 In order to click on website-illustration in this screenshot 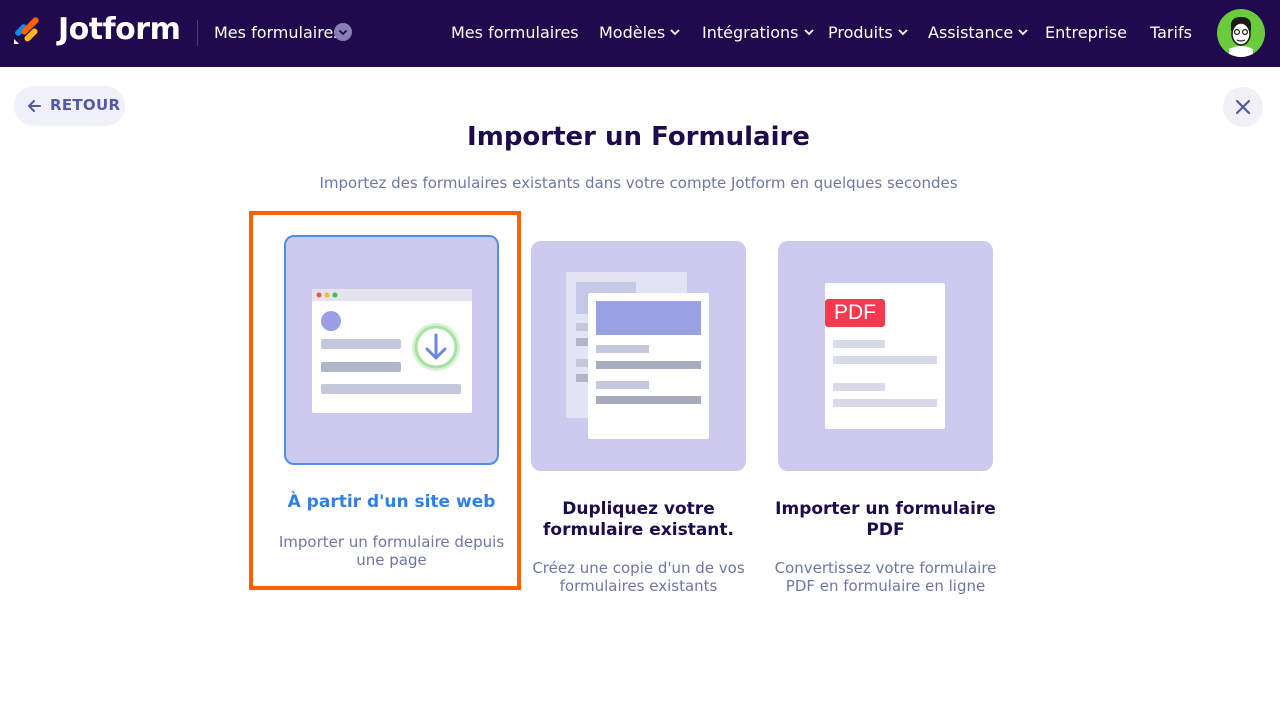, I will do `click(391, 350)`.